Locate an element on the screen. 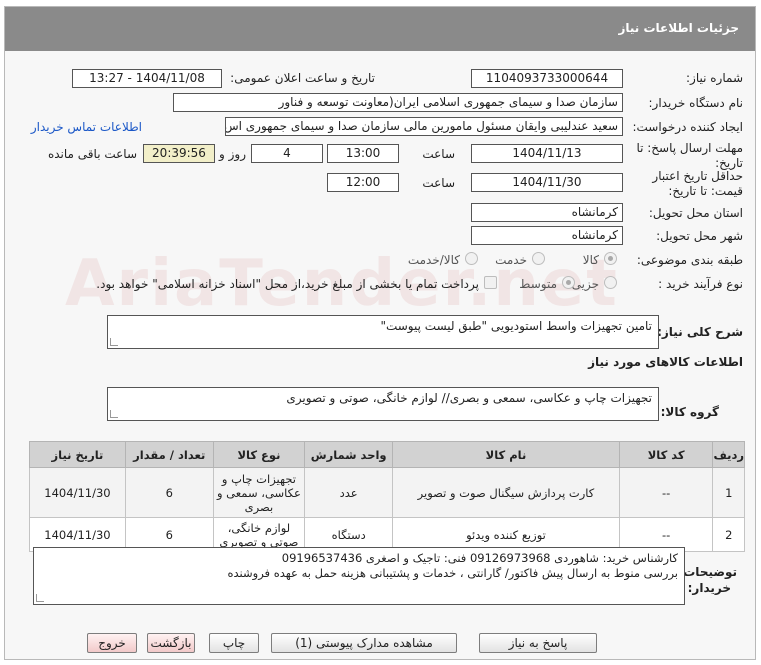 The width and height of the screenshot is (761, 665). time-remaining-field: 20:39:56 is located at coordinates (179, 153).